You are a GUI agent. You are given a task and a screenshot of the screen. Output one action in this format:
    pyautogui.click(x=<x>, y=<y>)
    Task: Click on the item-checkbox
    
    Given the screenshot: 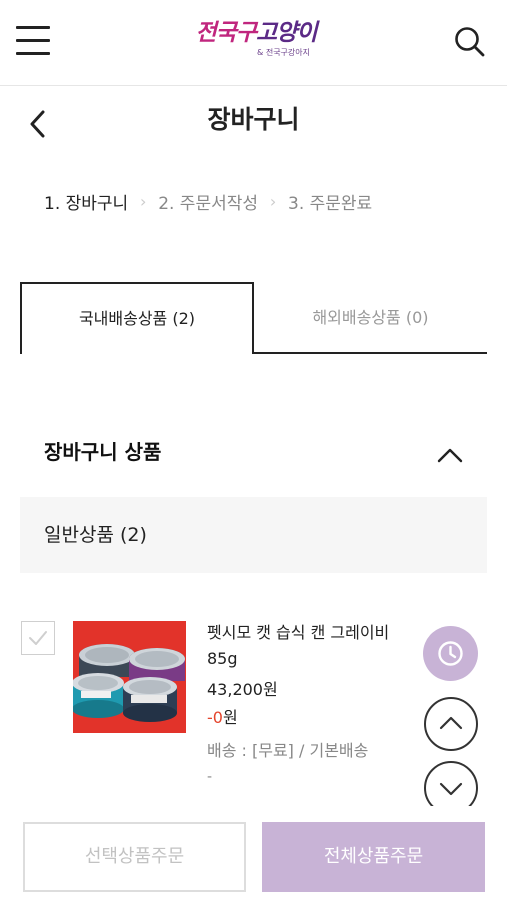 What is the action you would take?
    pyautogui.click(x=38, y=638)
    